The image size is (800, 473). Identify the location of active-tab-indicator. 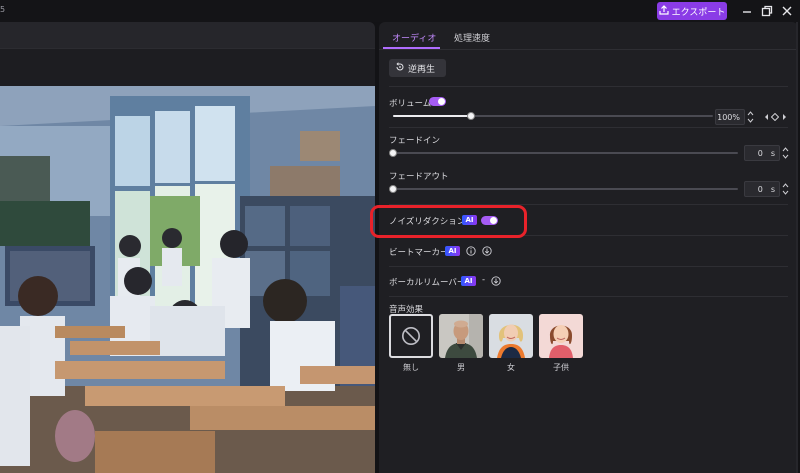
(411, 48).